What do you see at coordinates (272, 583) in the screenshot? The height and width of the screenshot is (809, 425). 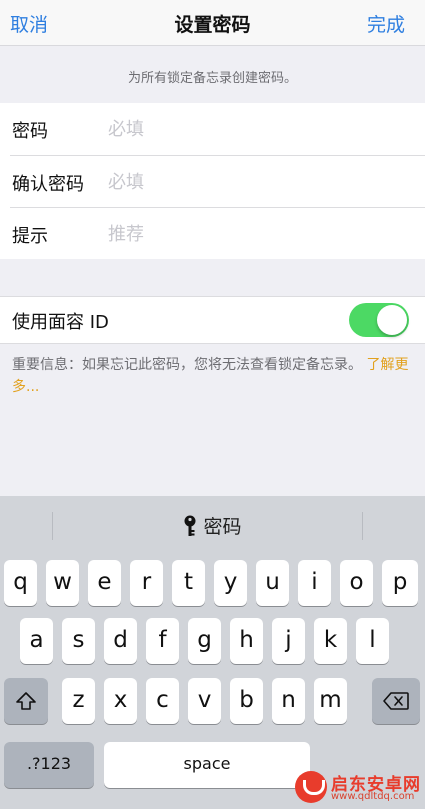 I see `key-u: u` at bounding box center [272, 583].